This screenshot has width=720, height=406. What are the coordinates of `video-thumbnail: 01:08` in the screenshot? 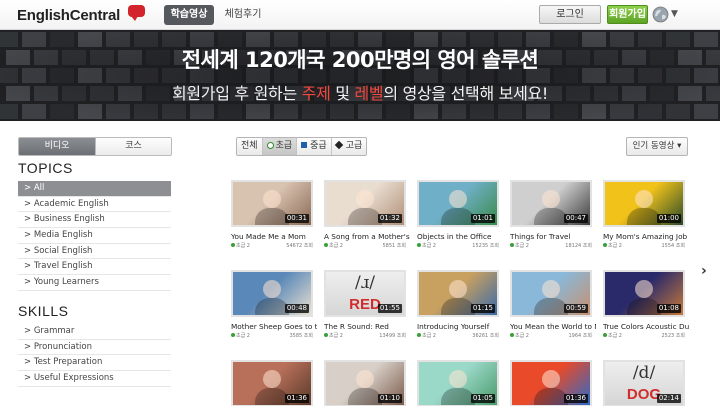 It's located at (644, 293).